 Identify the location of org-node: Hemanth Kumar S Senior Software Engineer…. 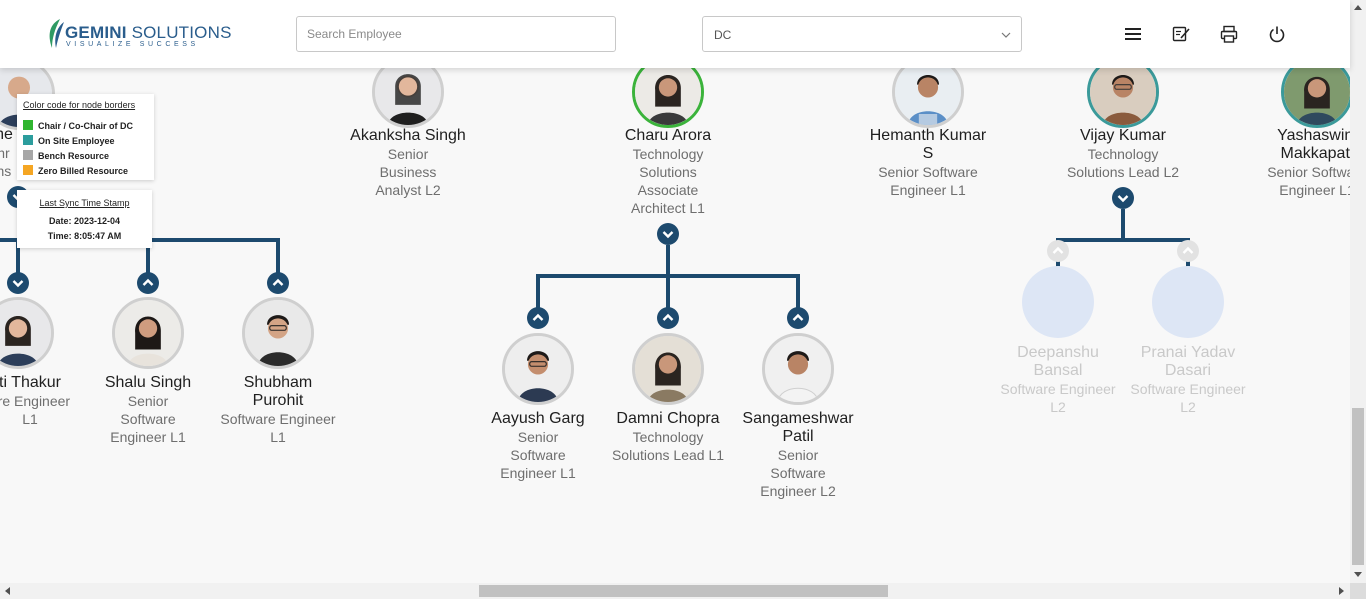
(928, 163).